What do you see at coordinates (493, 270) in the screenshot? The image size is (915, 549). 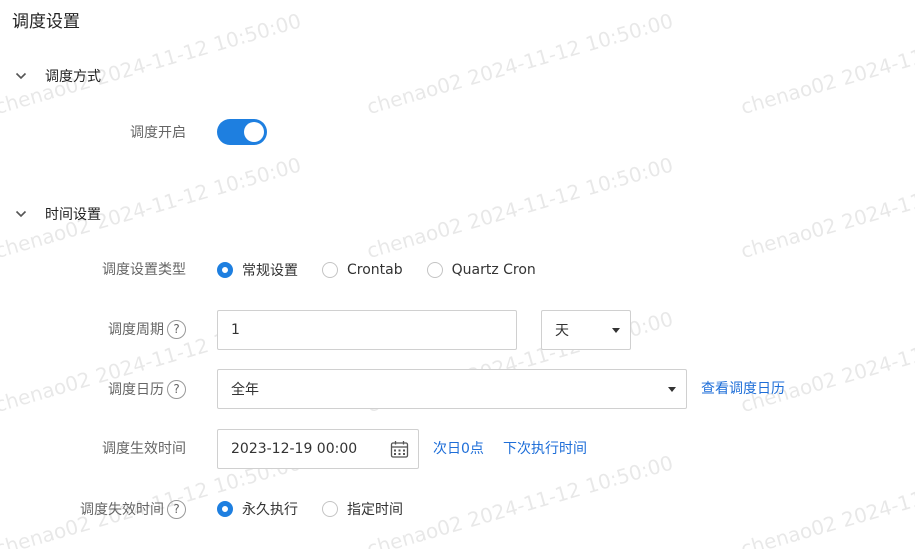 I see `radio-label: Quartz Cron` at bounding box center [493, 270].